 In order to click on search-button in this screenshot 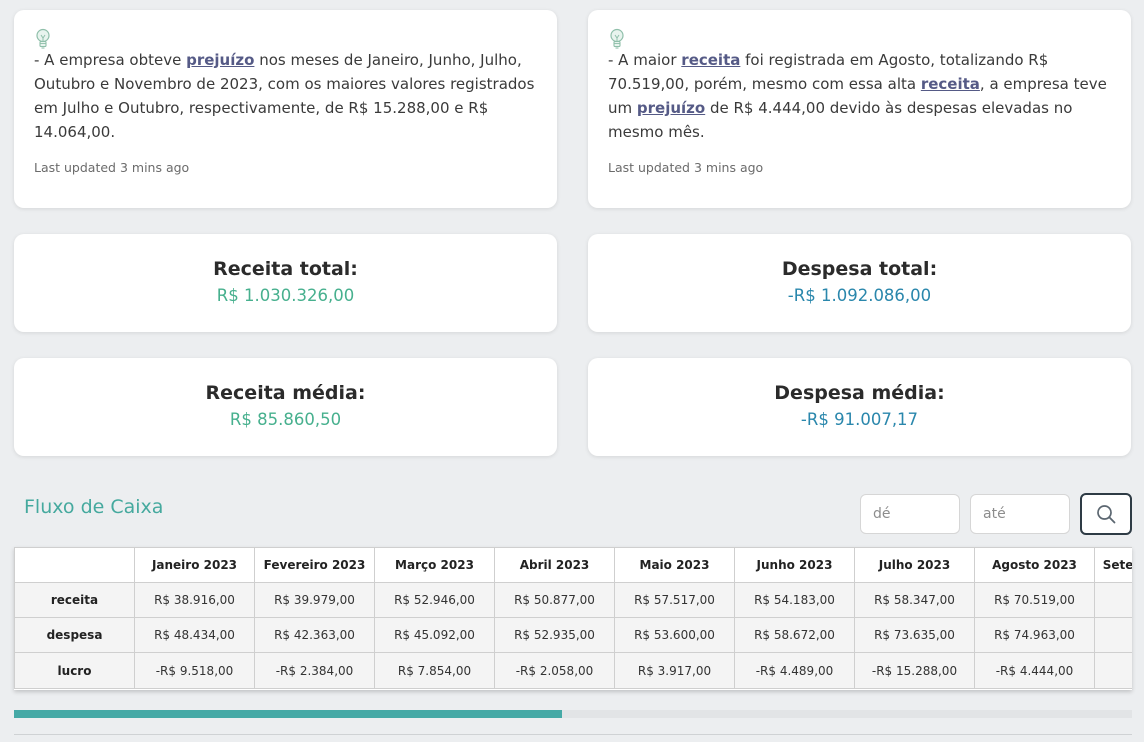, I will do `click(1106, 514)`.